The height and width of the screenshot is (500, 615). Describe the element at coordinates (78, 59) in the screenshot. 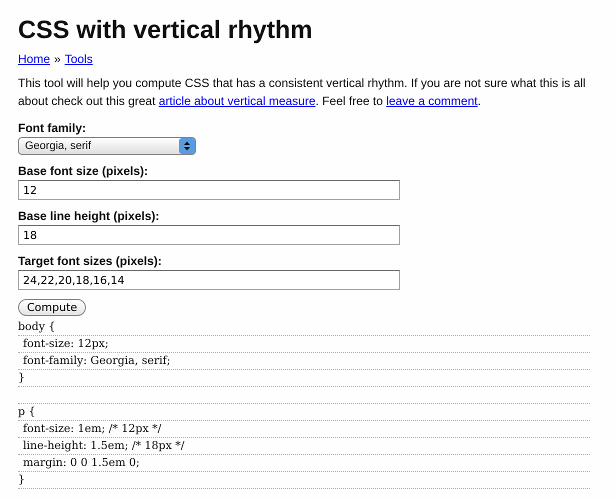

I see `breadcrumb-link: Tools` at that location.